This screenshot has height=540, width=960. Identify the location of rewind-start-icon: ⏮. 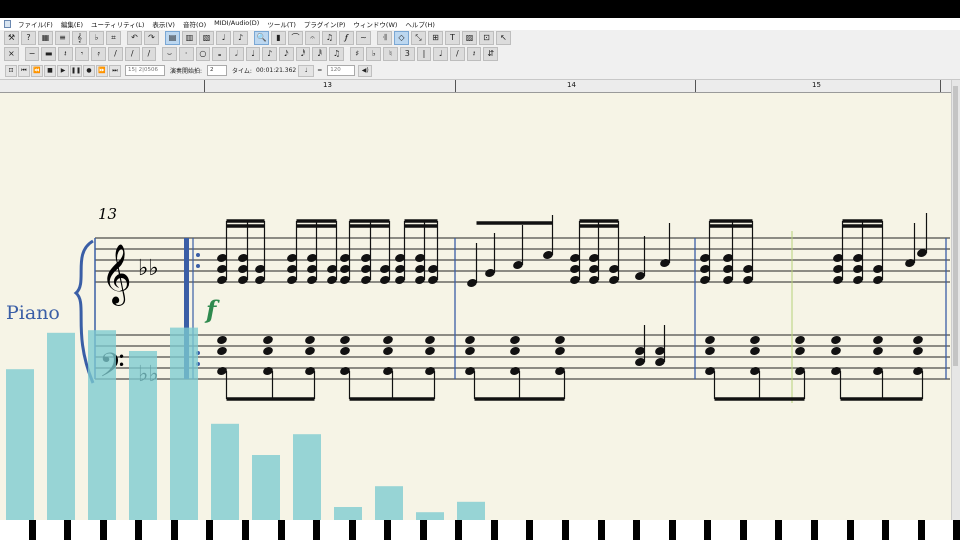
(24, 70).